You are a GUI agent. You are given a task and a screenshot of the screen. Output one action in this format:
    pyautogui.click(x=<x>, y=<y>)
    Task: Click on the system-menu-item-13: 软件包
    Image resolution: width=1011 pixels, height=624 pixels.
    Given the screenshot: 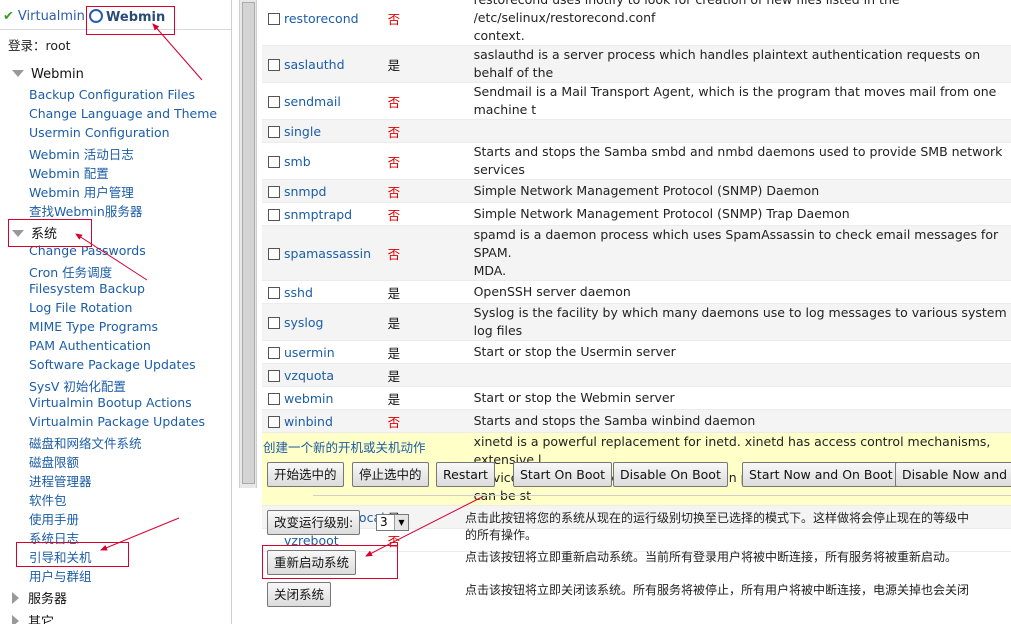 What is the action you would take?
    pyautogui.click(x=48, y=499)
    